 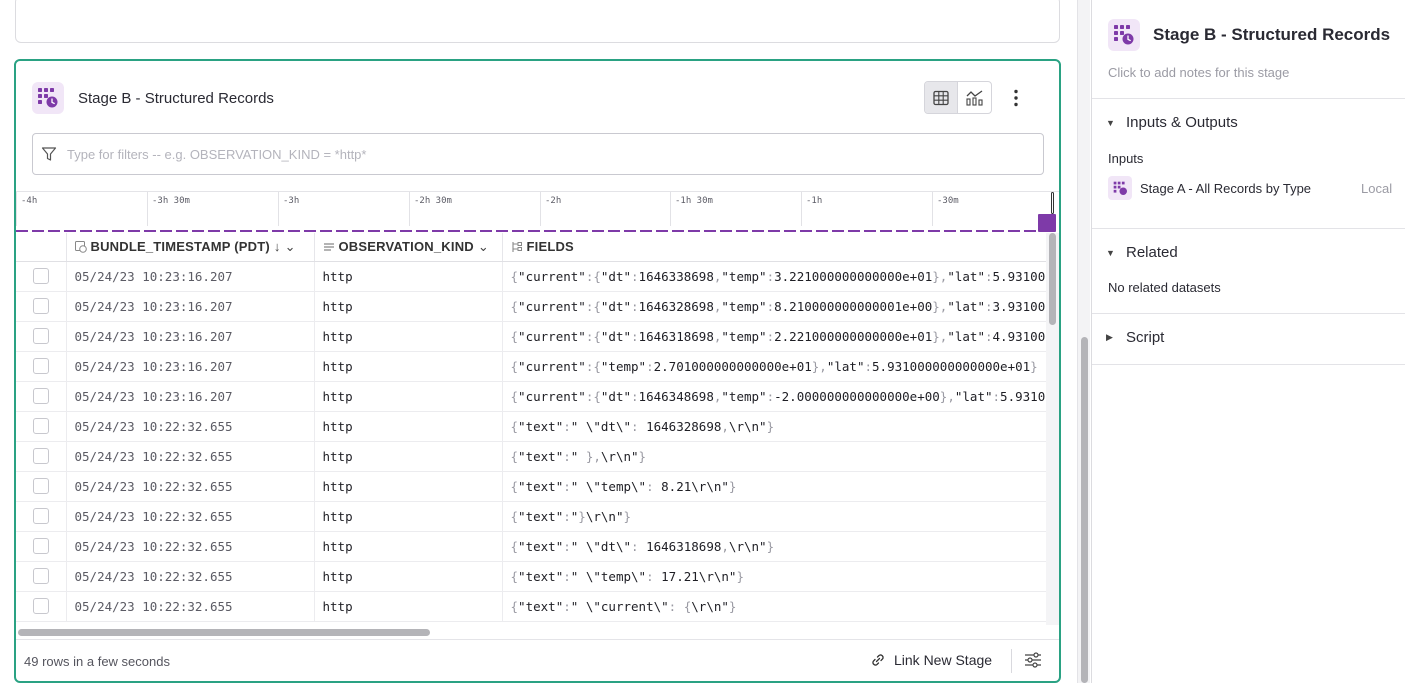 I want to click on filter-input, so click(x=537, y=154).